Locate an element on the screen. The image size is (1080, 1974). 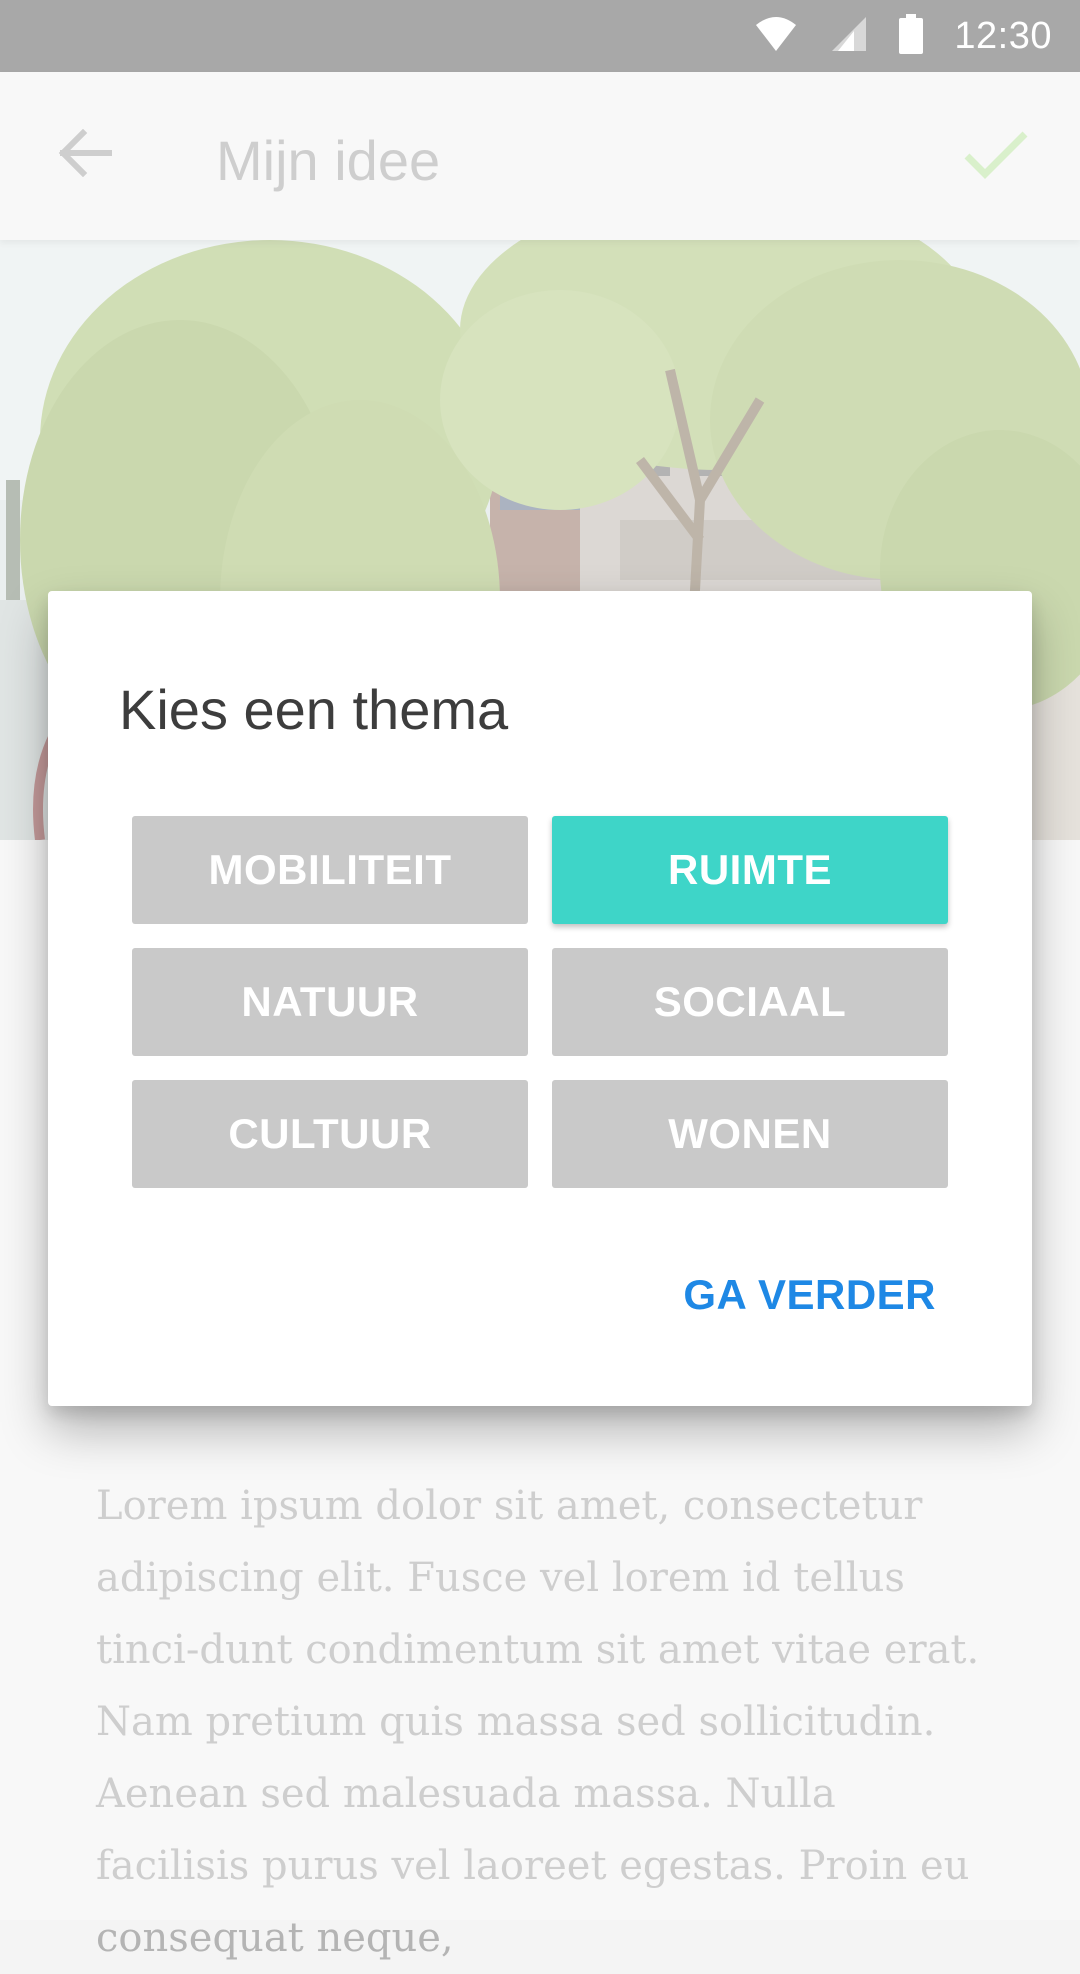
signal-icon is located at coordinates (848, 36).